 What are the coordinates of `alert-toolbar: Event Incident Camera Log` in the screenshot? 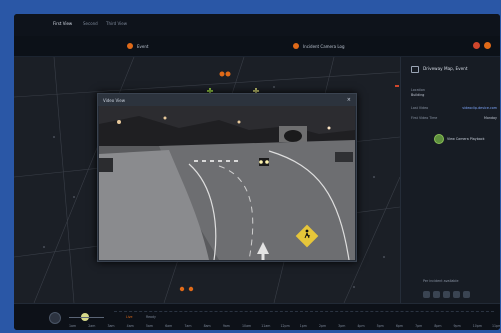 It's located at (257, 46).